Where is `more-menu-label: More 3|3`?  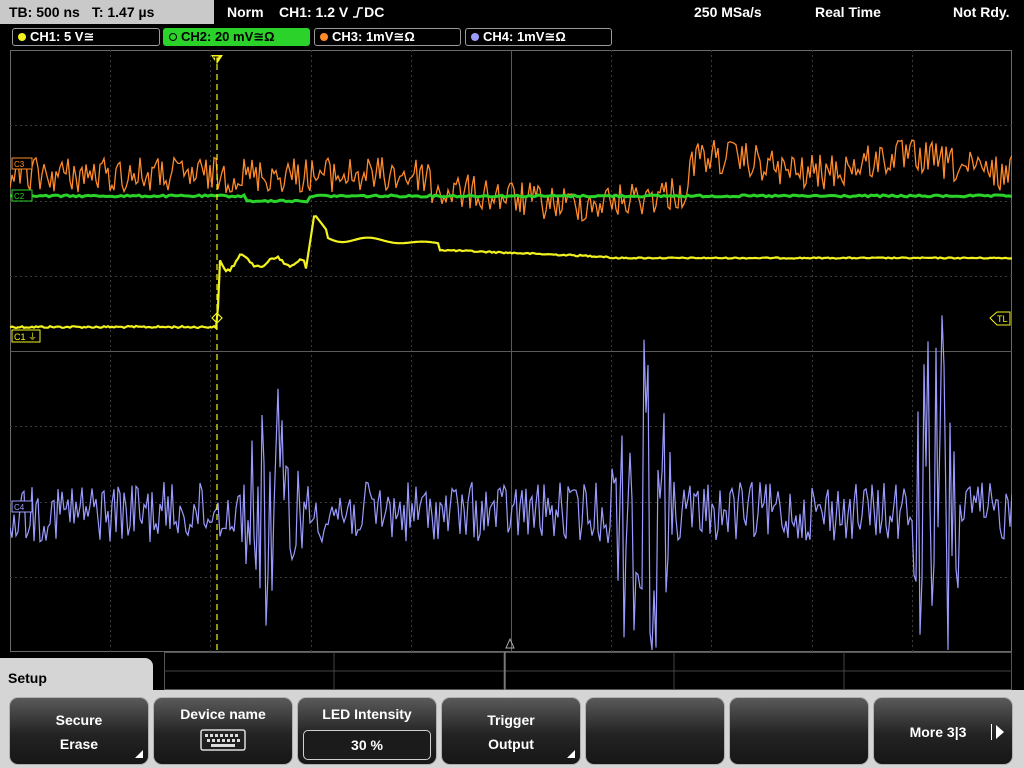
more-menu-label: More 3|3 is located at coordinates (938, 732).